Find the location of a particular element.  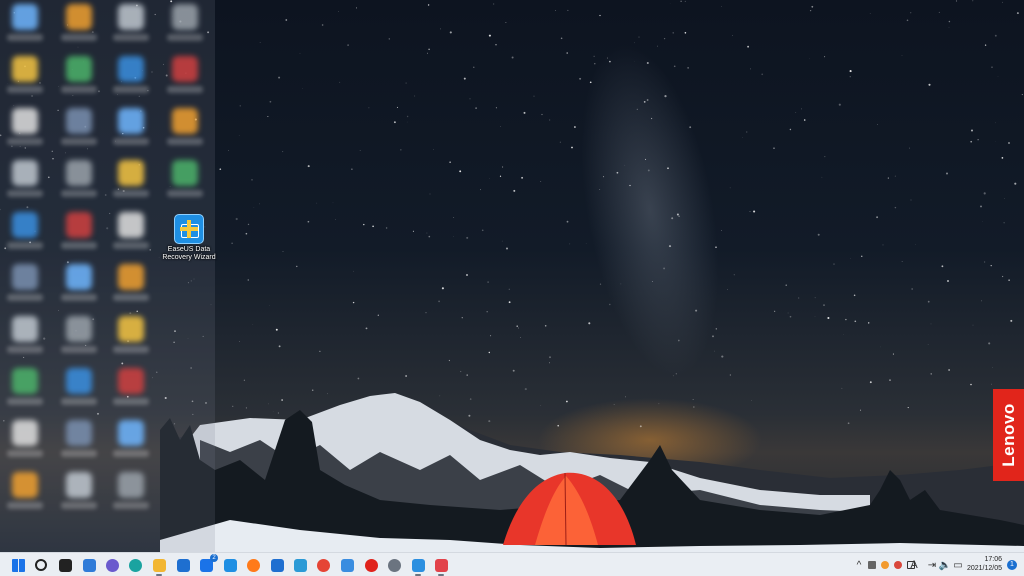

edge-icon is located at coordinates (135, 565).